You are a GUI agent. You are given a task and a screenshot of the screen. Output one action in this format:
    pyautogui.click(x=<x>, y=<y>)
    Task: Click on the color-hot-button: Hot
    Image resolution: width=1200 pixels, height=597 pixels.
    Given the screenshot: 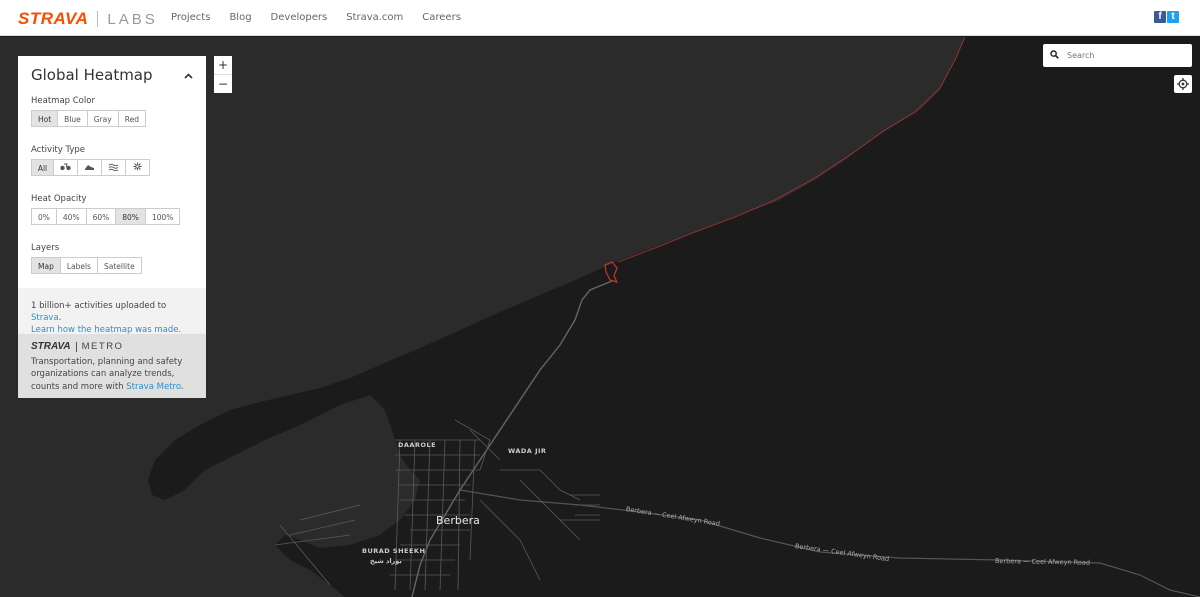 What is the action you would take?
    pyautogui.click(x=45, y=118)
    